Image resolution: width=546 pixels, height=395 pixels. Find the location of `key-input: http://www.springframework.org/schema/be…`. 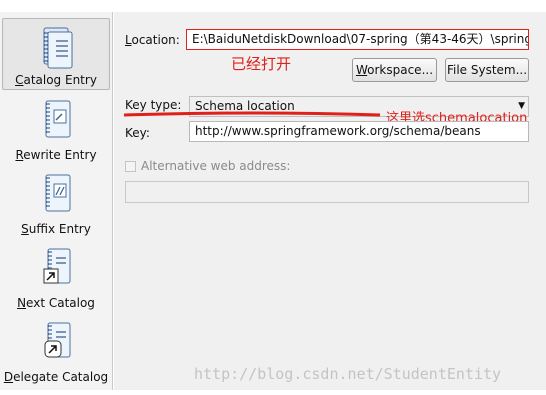

key-input: http://www.springframework.org/schema/be… is located at coordinates (359, 131).